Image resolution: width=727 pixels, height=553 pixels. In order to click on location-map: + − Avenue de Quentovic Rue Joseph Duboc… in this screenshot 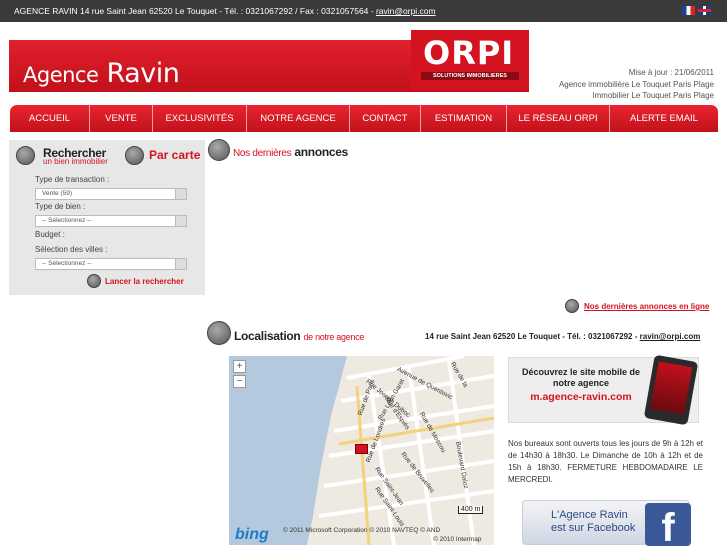, I will do `click(361, 450)`.